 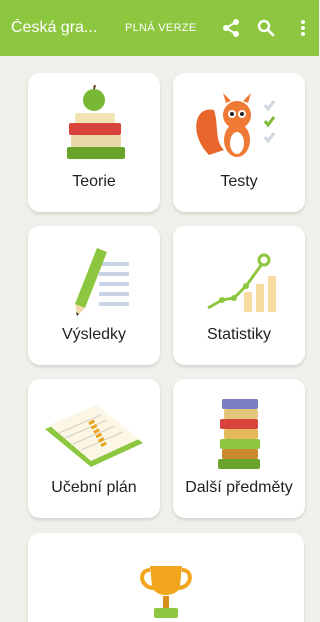 I want to click on squirrel-checklist-icon, so click(x=239, y=126).